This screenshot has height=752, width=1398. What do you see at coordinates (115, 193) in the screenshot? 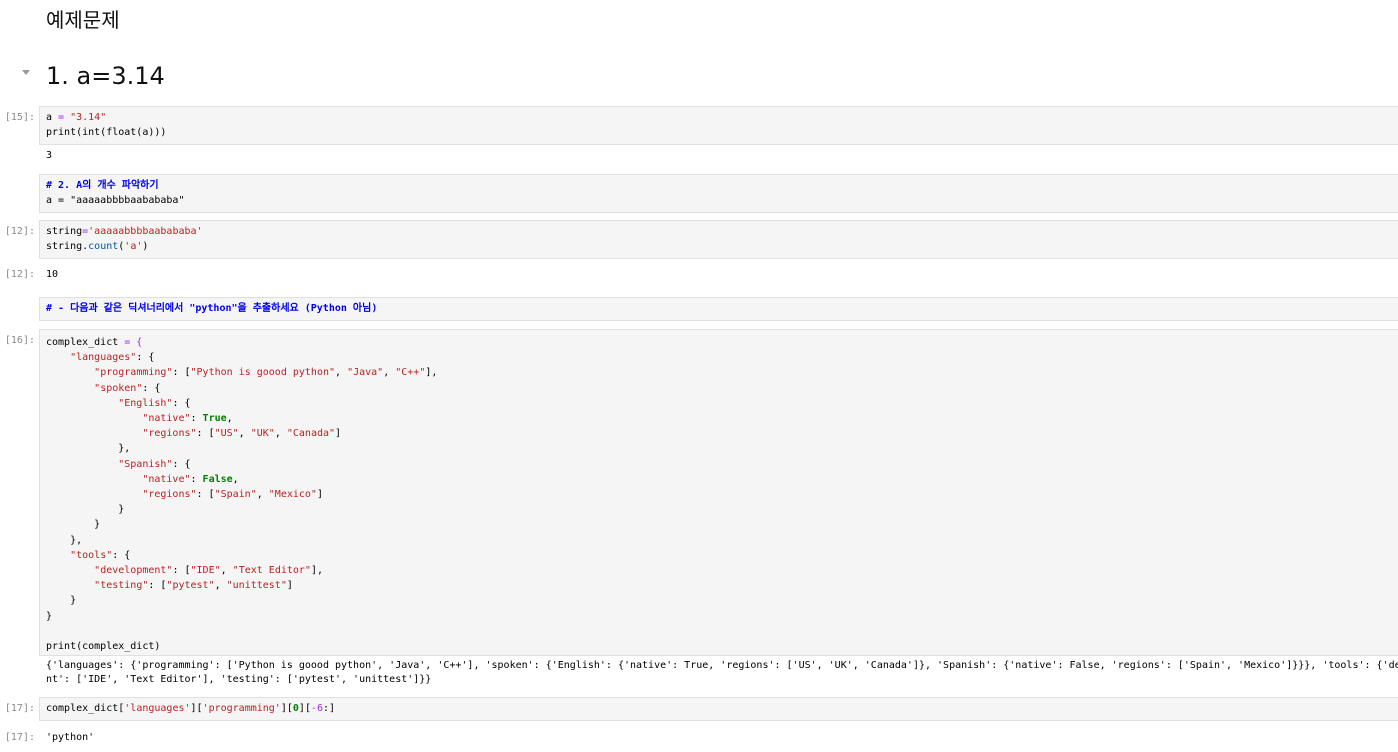
I see `code-editor: # 2. A의 개수 파악하기 a = "aaaaabbbbaabababa"` at bounding box center [115, 193].